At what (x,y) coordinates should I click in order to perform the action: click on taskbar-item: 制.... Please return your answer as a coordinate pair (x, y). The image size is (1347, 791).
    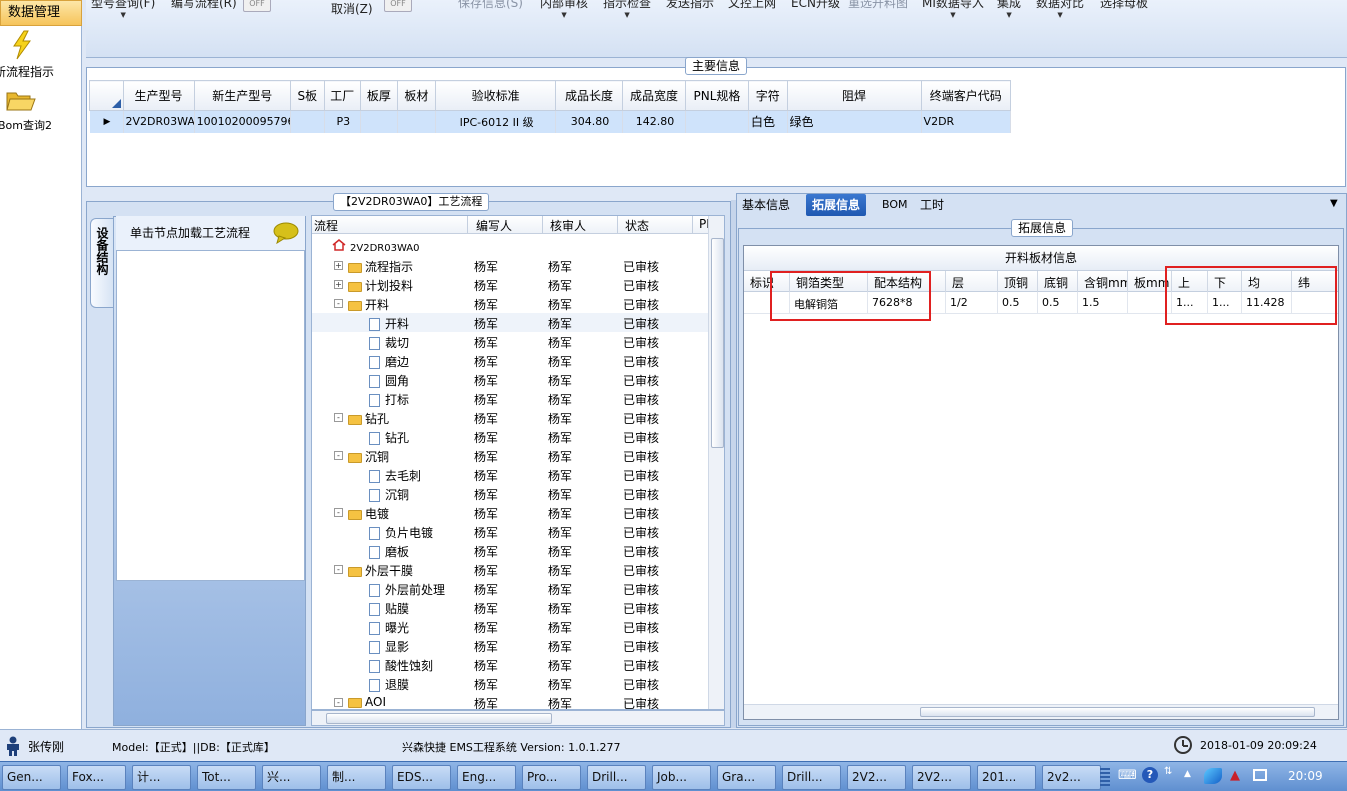
    Looking at the image, I should click on (356, 777).